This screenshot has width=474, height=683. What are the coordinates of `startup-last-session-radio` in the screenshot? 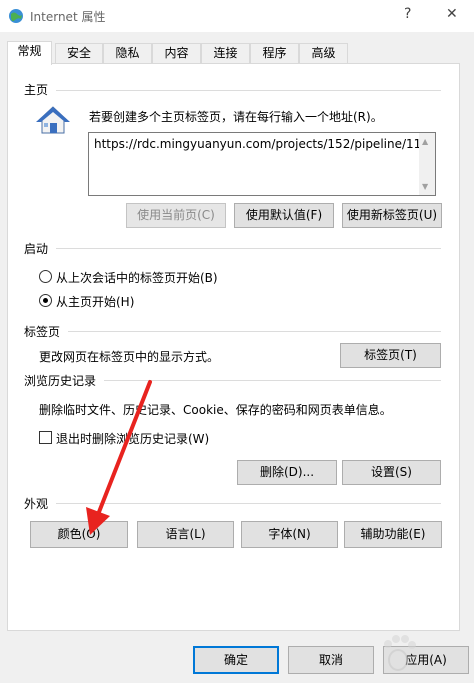 It's located at (45, 276).